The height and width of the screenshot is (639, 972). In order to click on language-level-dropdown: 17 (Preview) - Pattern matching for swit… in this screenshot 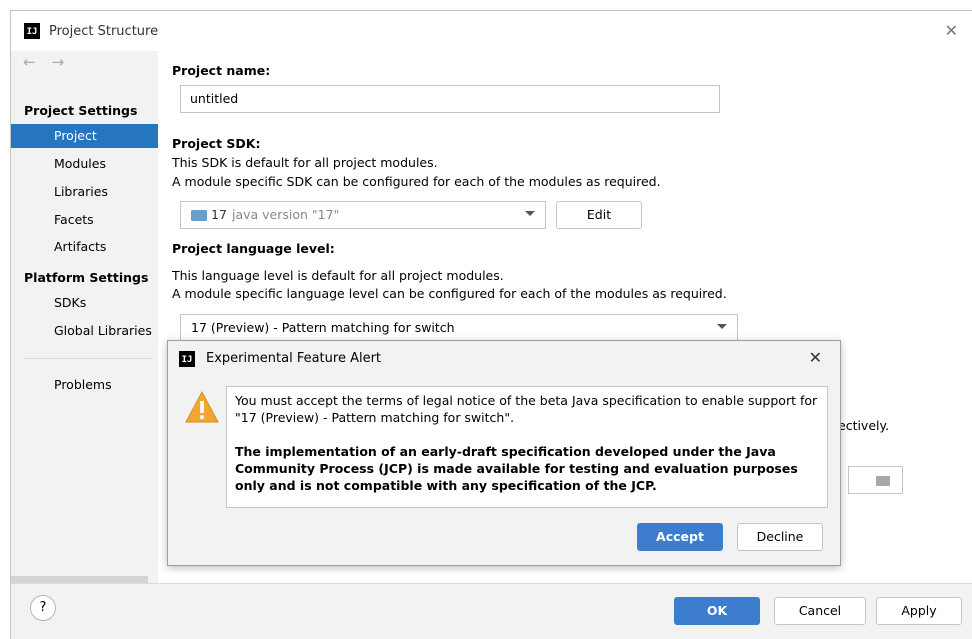, I will do `click(459, 328)`.